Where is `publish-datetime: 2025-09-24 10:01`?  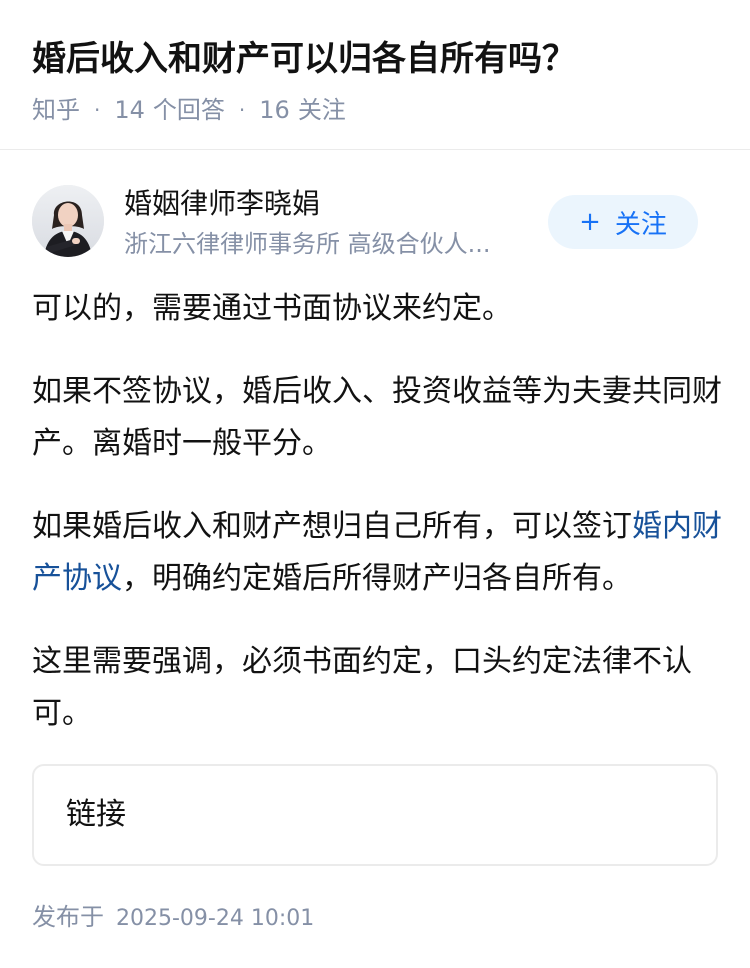 publish-datetime: 2025-09-24 10:01 is located at coordinates (215, 918).